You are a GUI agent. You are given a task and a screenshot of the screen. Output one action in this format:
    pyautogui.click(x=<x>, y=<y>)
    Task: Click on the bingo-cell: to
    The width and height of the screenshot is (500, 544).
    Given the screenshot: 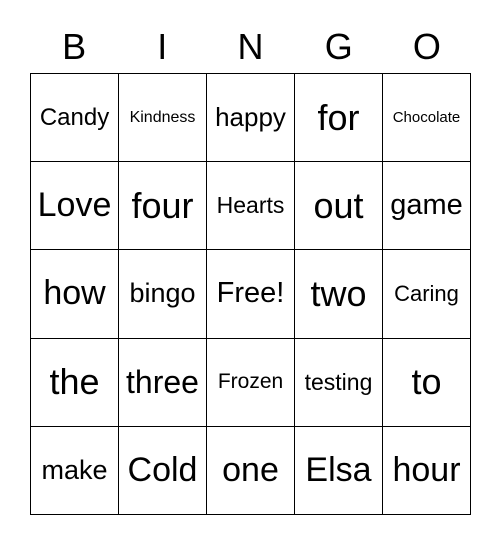 What is the action you would take?
    pyautogui.click(x=427, y=382)
    